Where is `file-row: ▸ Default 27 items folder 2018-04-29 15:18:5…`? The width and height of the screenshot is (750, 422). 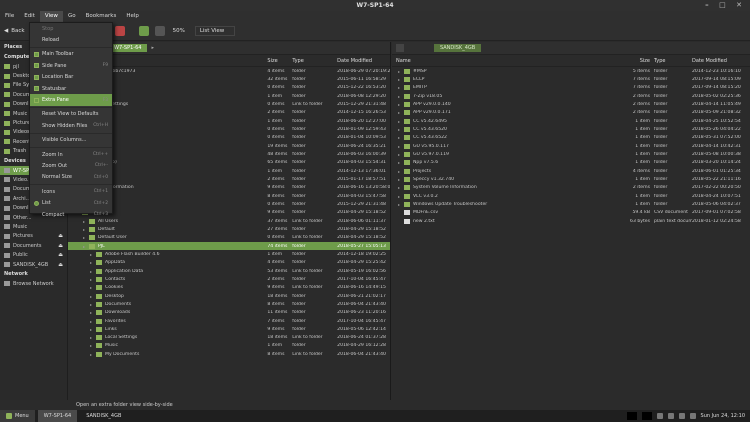 file-row: ▸ Default 27 items folder 2018-04-29 15:18:5… is located at coordinates (229, 229).